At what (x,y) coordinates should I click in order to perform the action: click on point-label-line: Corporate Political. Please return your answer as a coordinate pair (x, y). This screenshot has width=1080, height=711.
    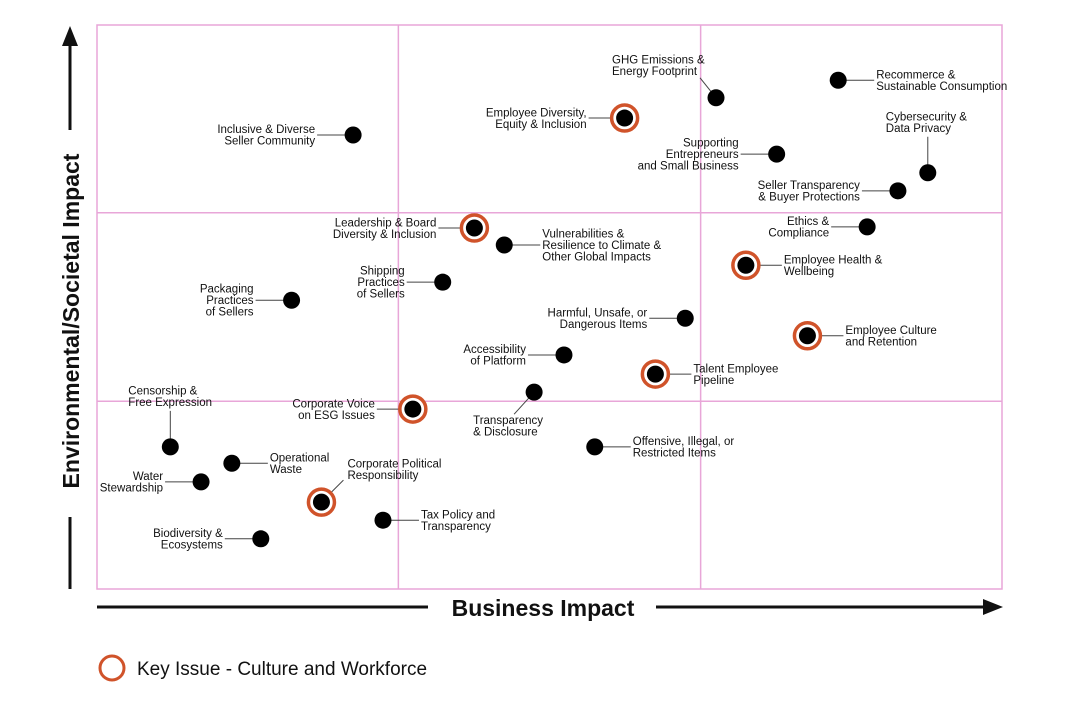
    Looking at the image, I should click on (394, 465).